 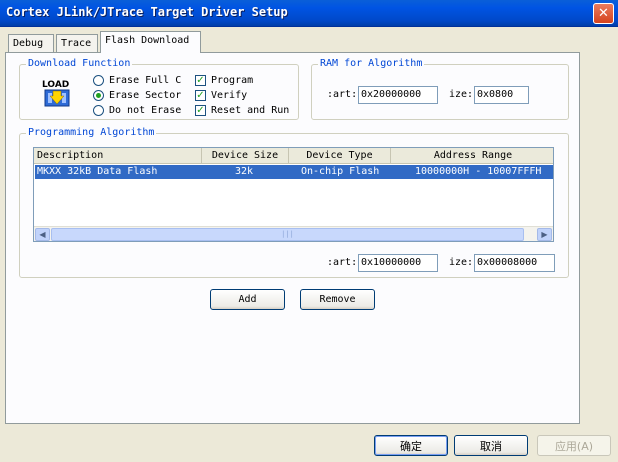 I want to click on row-device-size: 32k, so click(x=244, y=171).